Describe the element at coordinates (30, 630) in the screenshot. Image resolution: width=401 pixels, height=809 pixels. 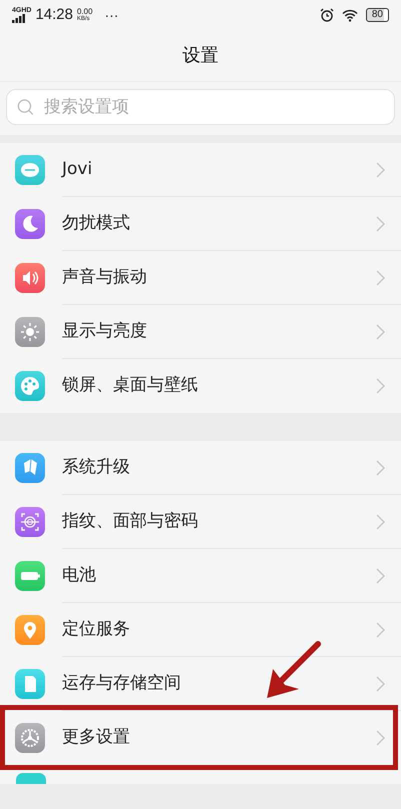
I see `location-icon` at that location.